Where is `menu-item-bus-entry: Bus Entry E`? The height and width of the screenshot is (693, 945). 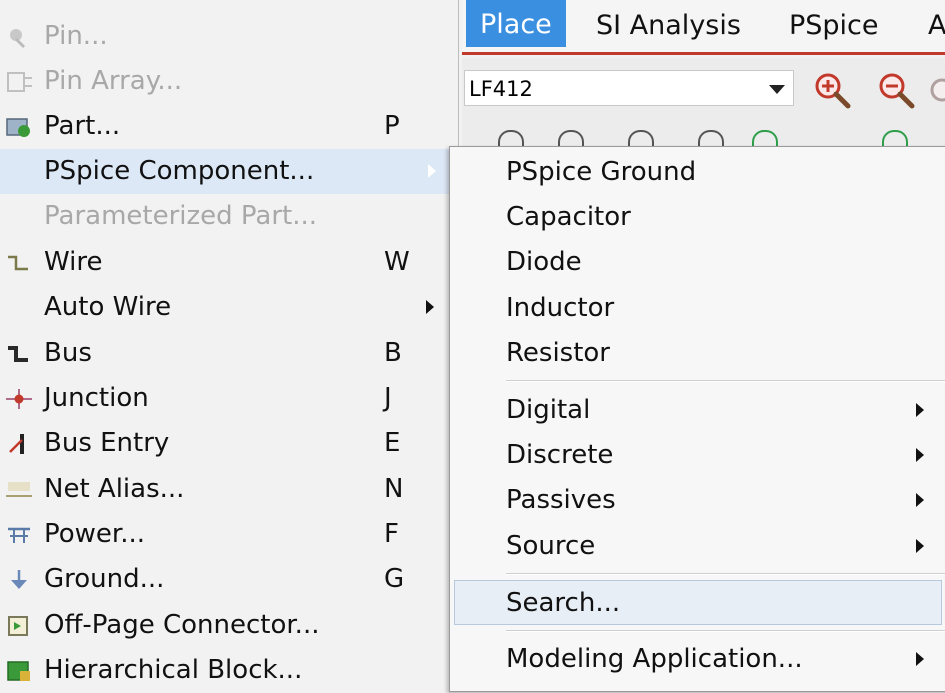
menu-item-bus-entry: Bus Entry E is located at coordinates (229, 443).